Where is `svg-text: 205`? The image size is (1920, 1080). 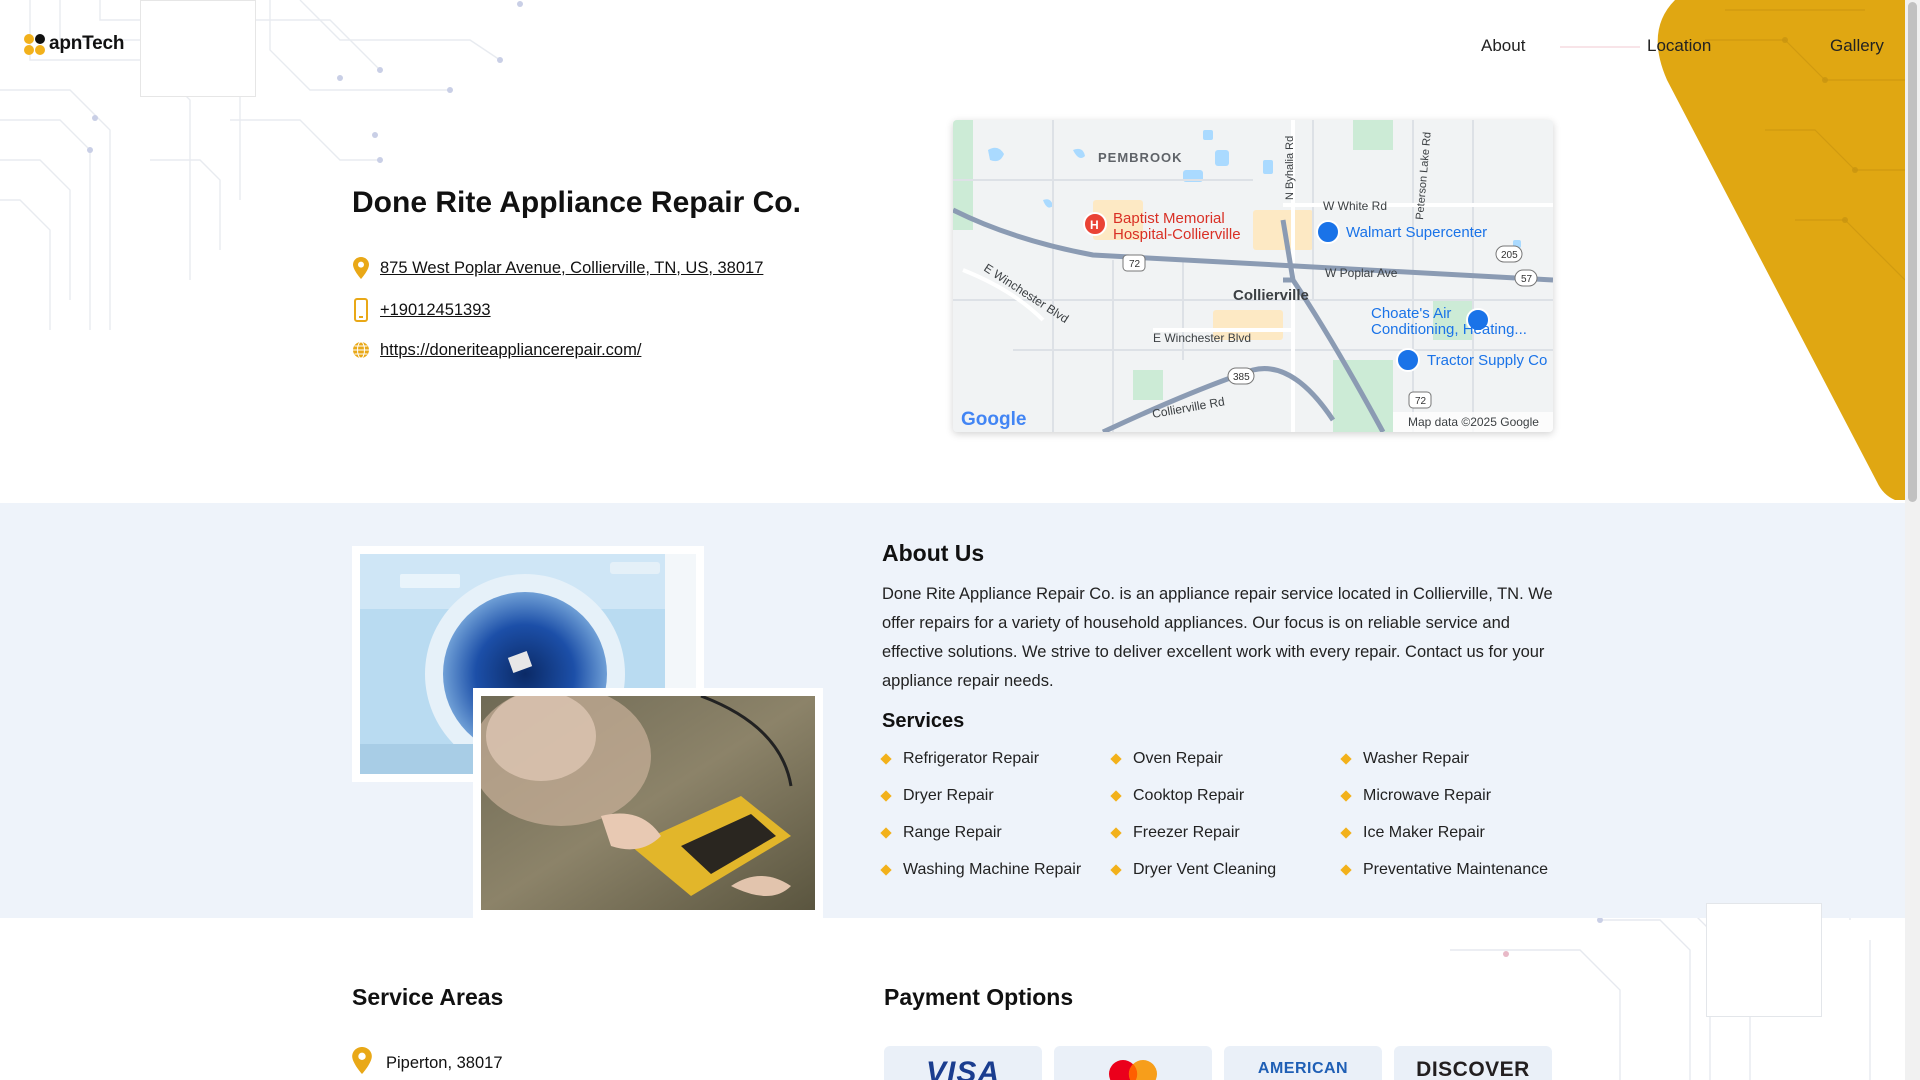 svg-text: 205 is located at coordinates (1509, 255).